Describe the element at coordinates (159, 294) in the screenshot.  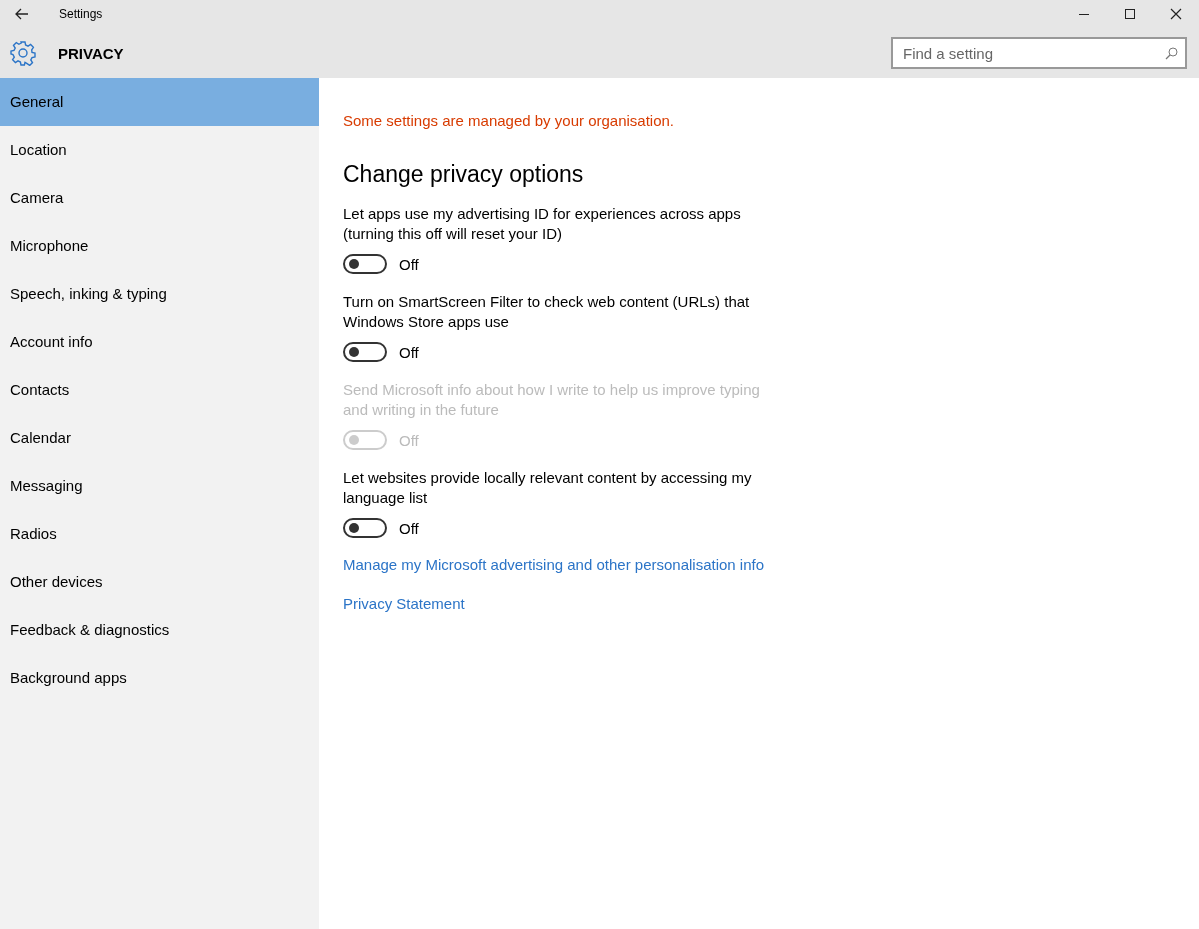
I see `sidebar-item: Speech, inking & typing` at that location.